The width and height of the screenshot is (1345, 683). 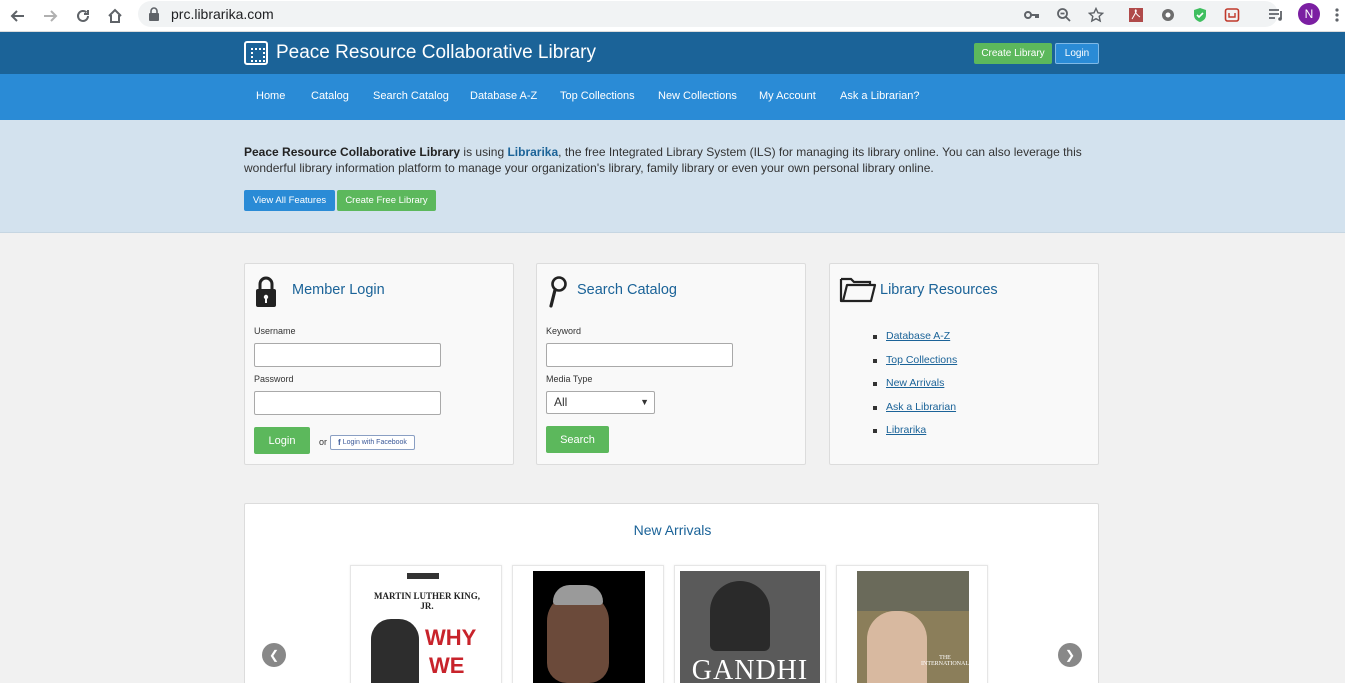 I want to click on login-with-facebook-button: f Login with Facebook, so click(x=372, y=442).